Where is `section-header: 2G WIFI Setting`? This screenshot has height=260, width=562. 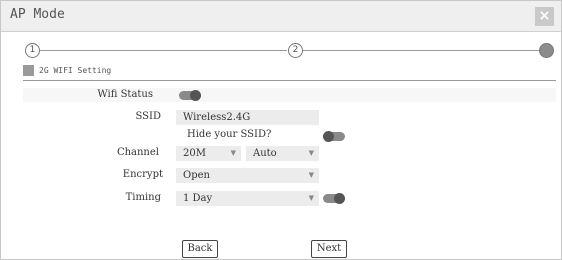 section-header: 2G WIFI Setting is located at coordinates (67, 70).